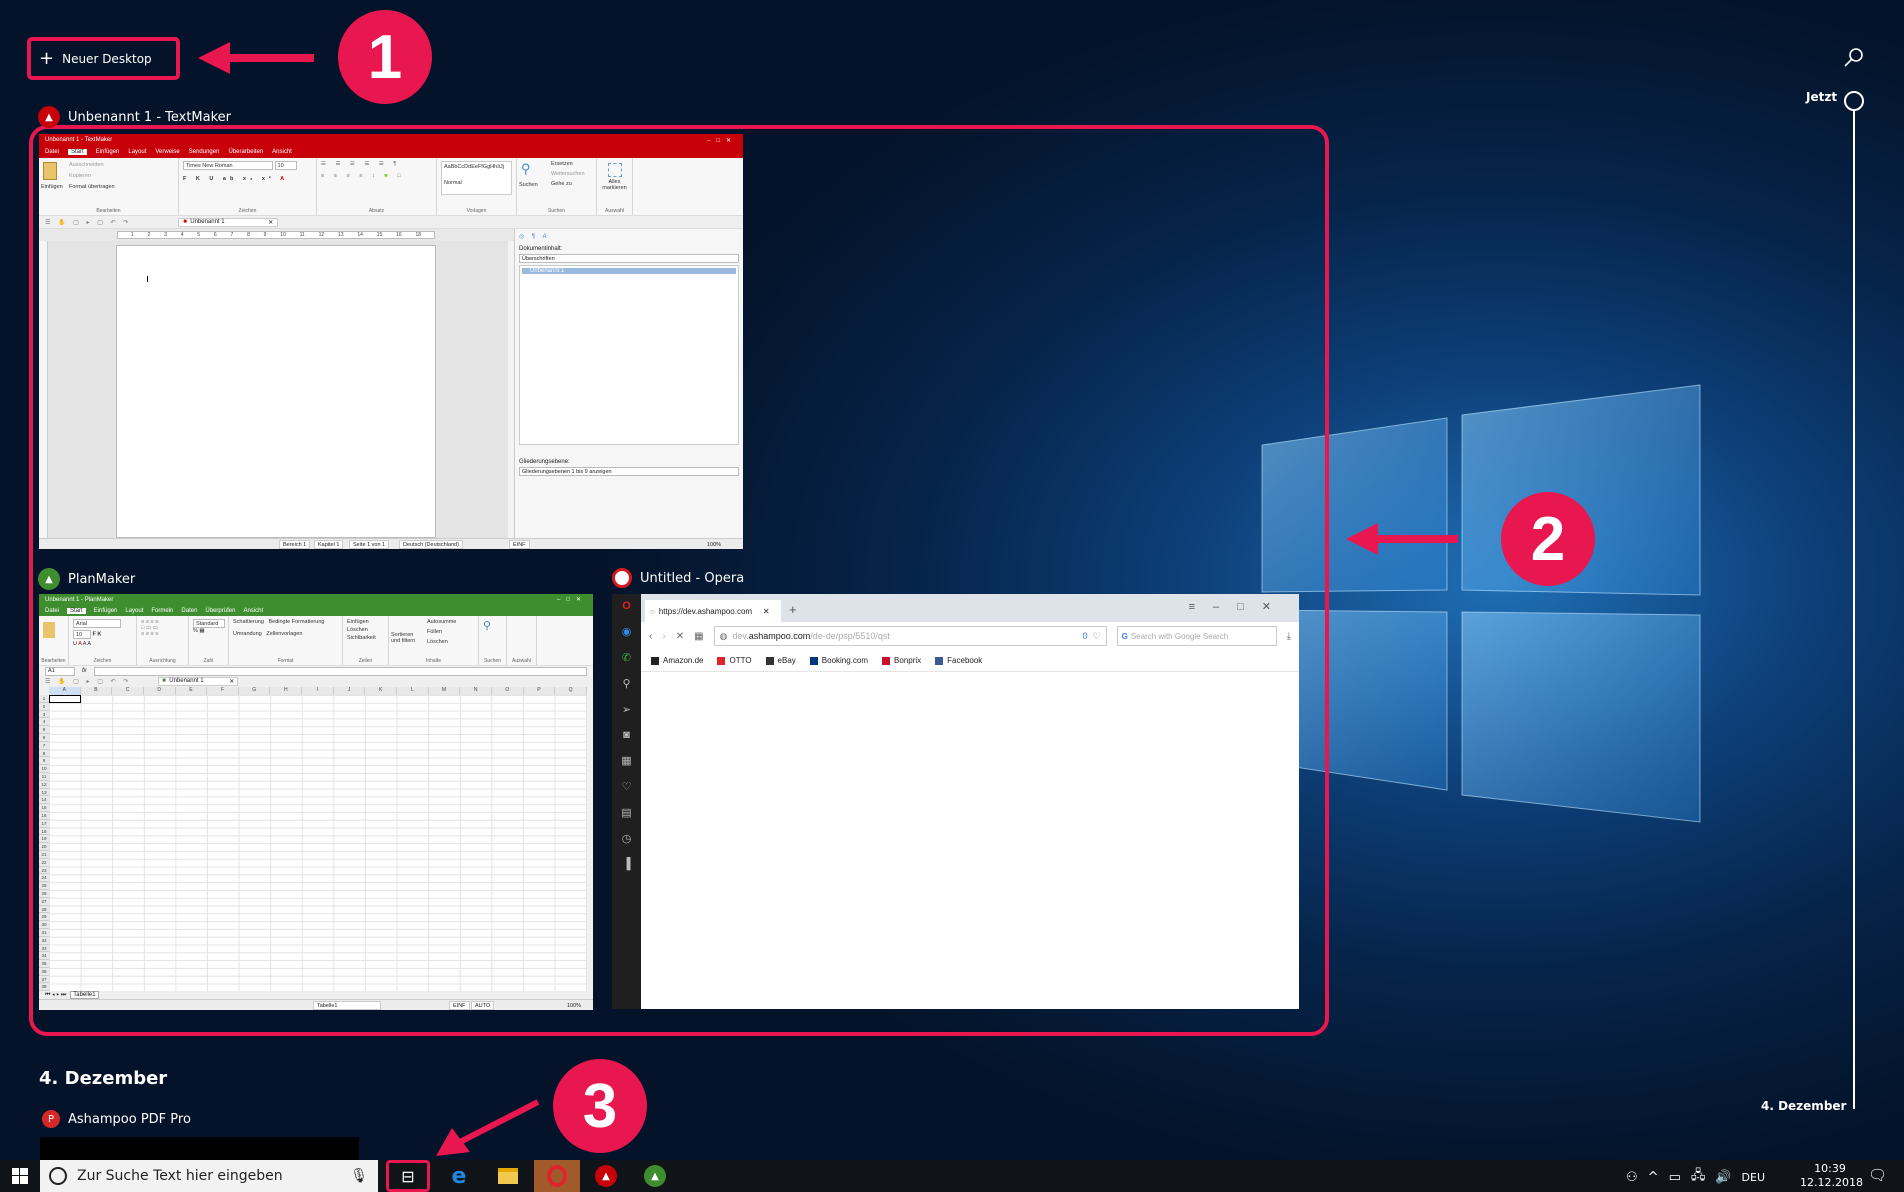 The height and width of the screenshot is (1192, 1904). Describe the element at coordinates (223, 691) in the screenshot. I see `column-header: F` at that location.